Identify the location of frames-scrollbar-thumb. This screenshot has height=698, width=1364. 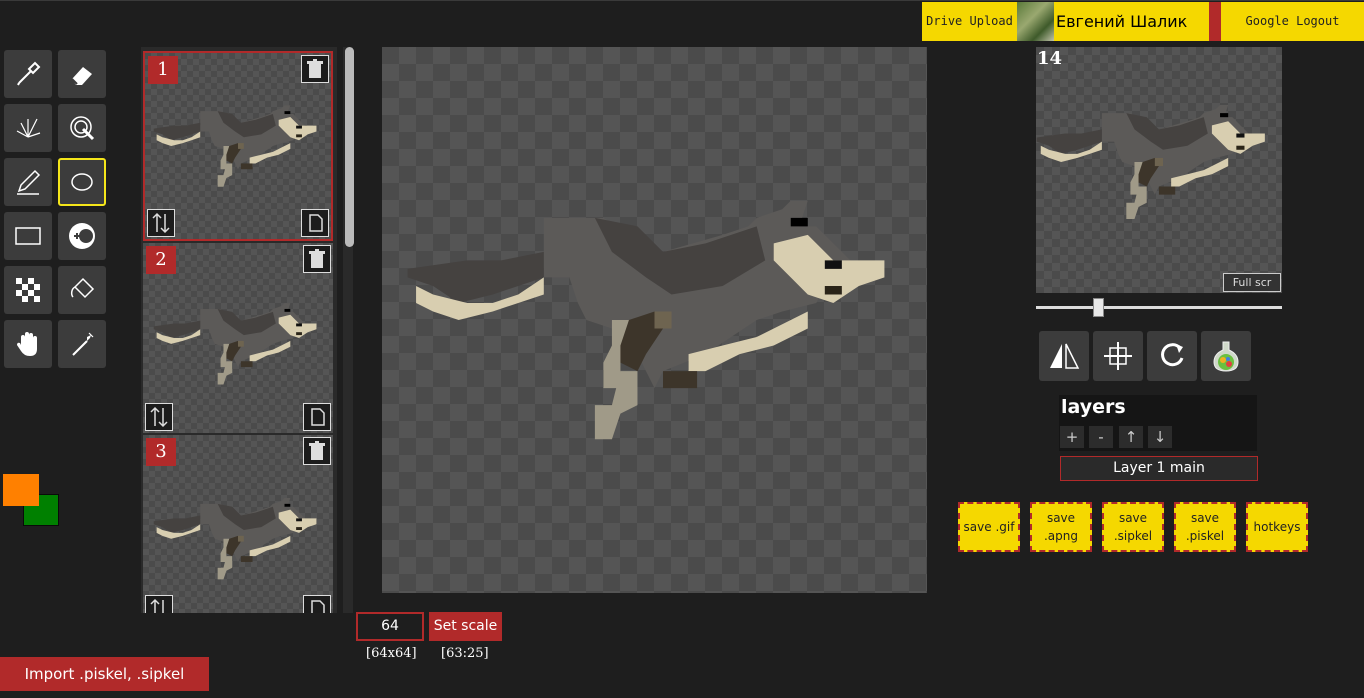
(349, 147).